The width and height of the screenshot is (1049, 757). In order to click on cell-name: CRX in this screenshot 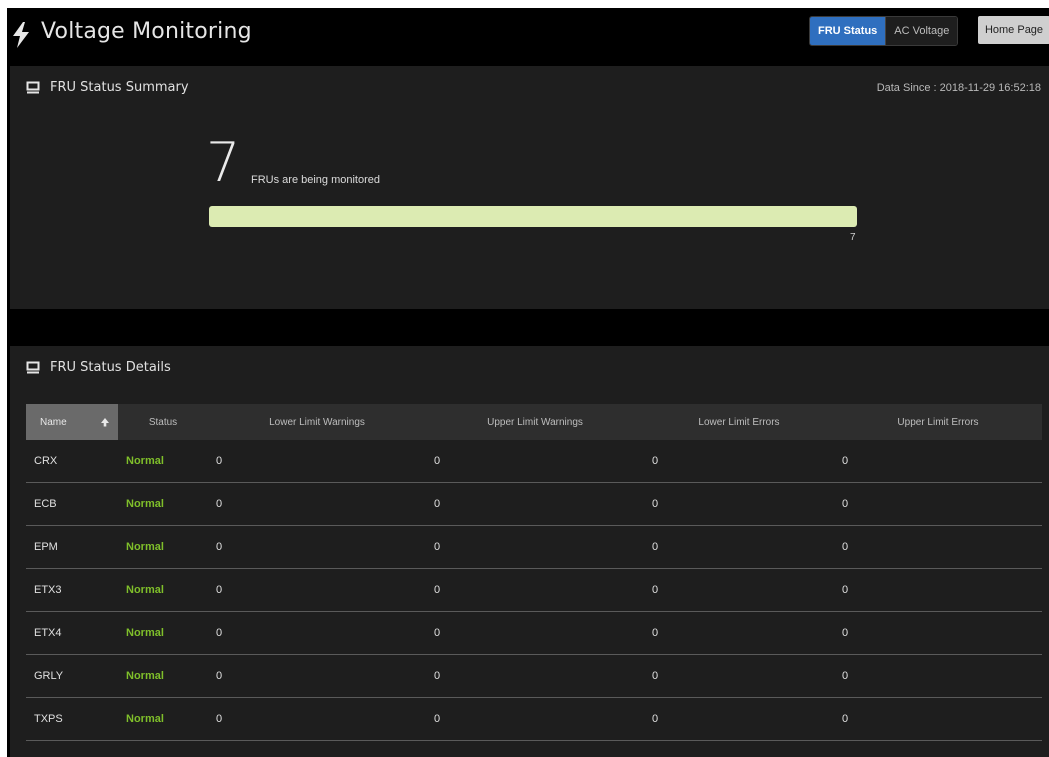, I will do `click(72, 461)`.